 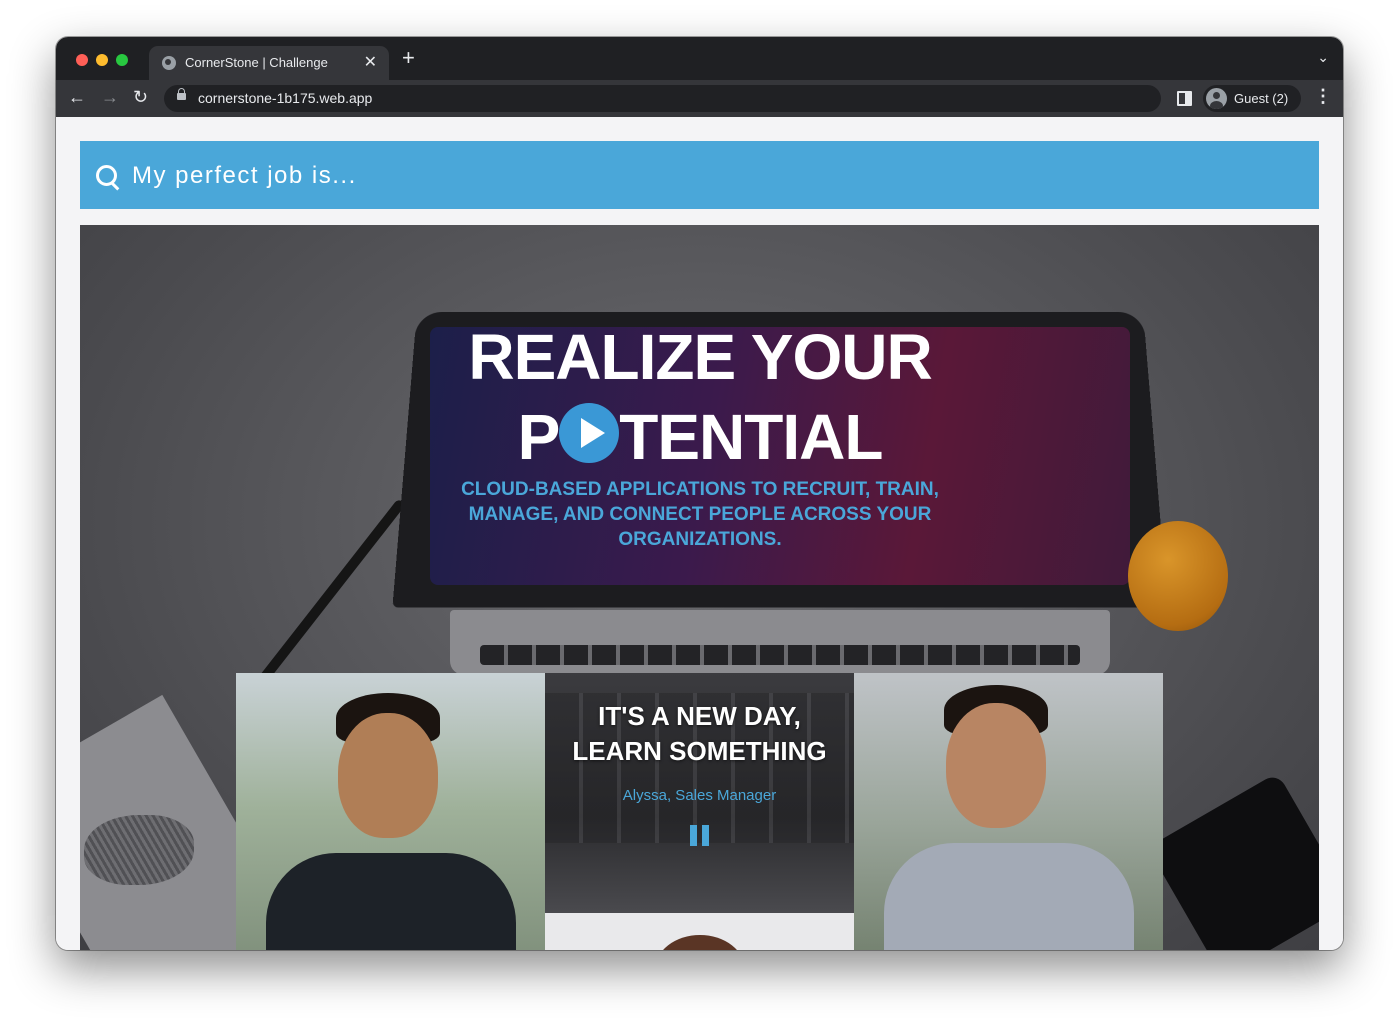 What do you see at coordinates (139, 850) in the screenshot?
I see `shell-sketch-image` at bounding box center [139, 850].